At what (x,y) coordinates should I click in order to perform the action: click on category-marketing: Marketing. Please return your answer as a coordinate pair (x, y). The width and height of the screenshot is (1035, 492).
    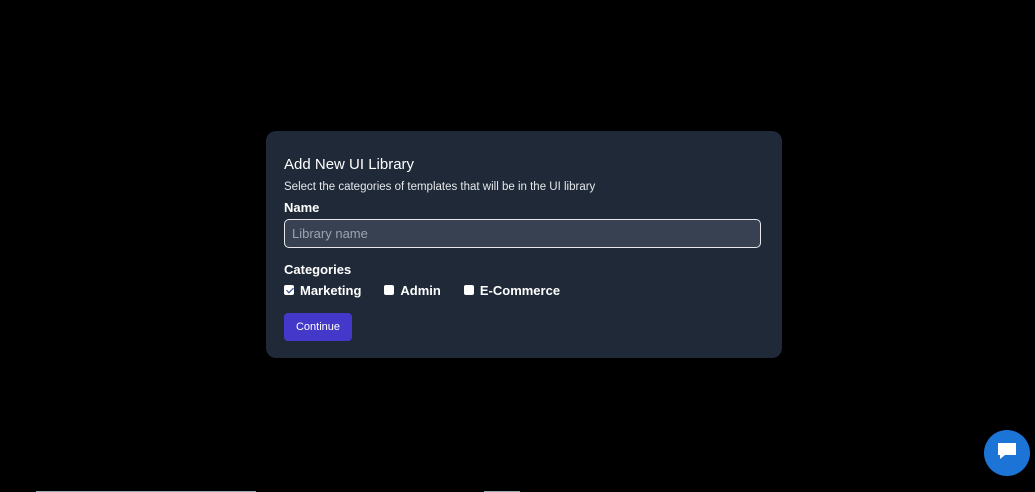
    Looking at the image, I should click on (322, 290).